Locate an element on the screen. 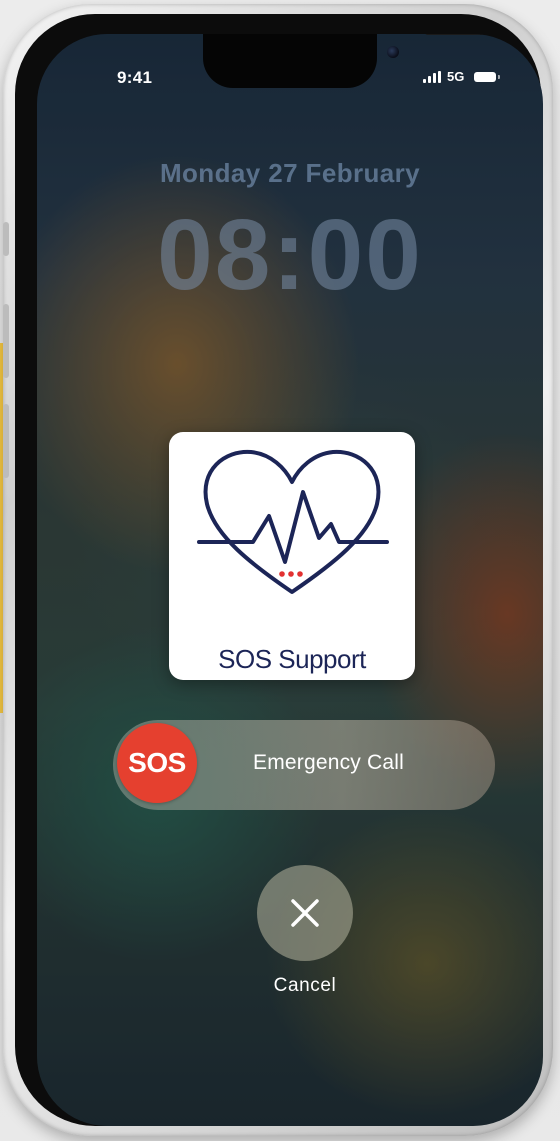  status-time: 9:41 is located at coordinates (135, 77).